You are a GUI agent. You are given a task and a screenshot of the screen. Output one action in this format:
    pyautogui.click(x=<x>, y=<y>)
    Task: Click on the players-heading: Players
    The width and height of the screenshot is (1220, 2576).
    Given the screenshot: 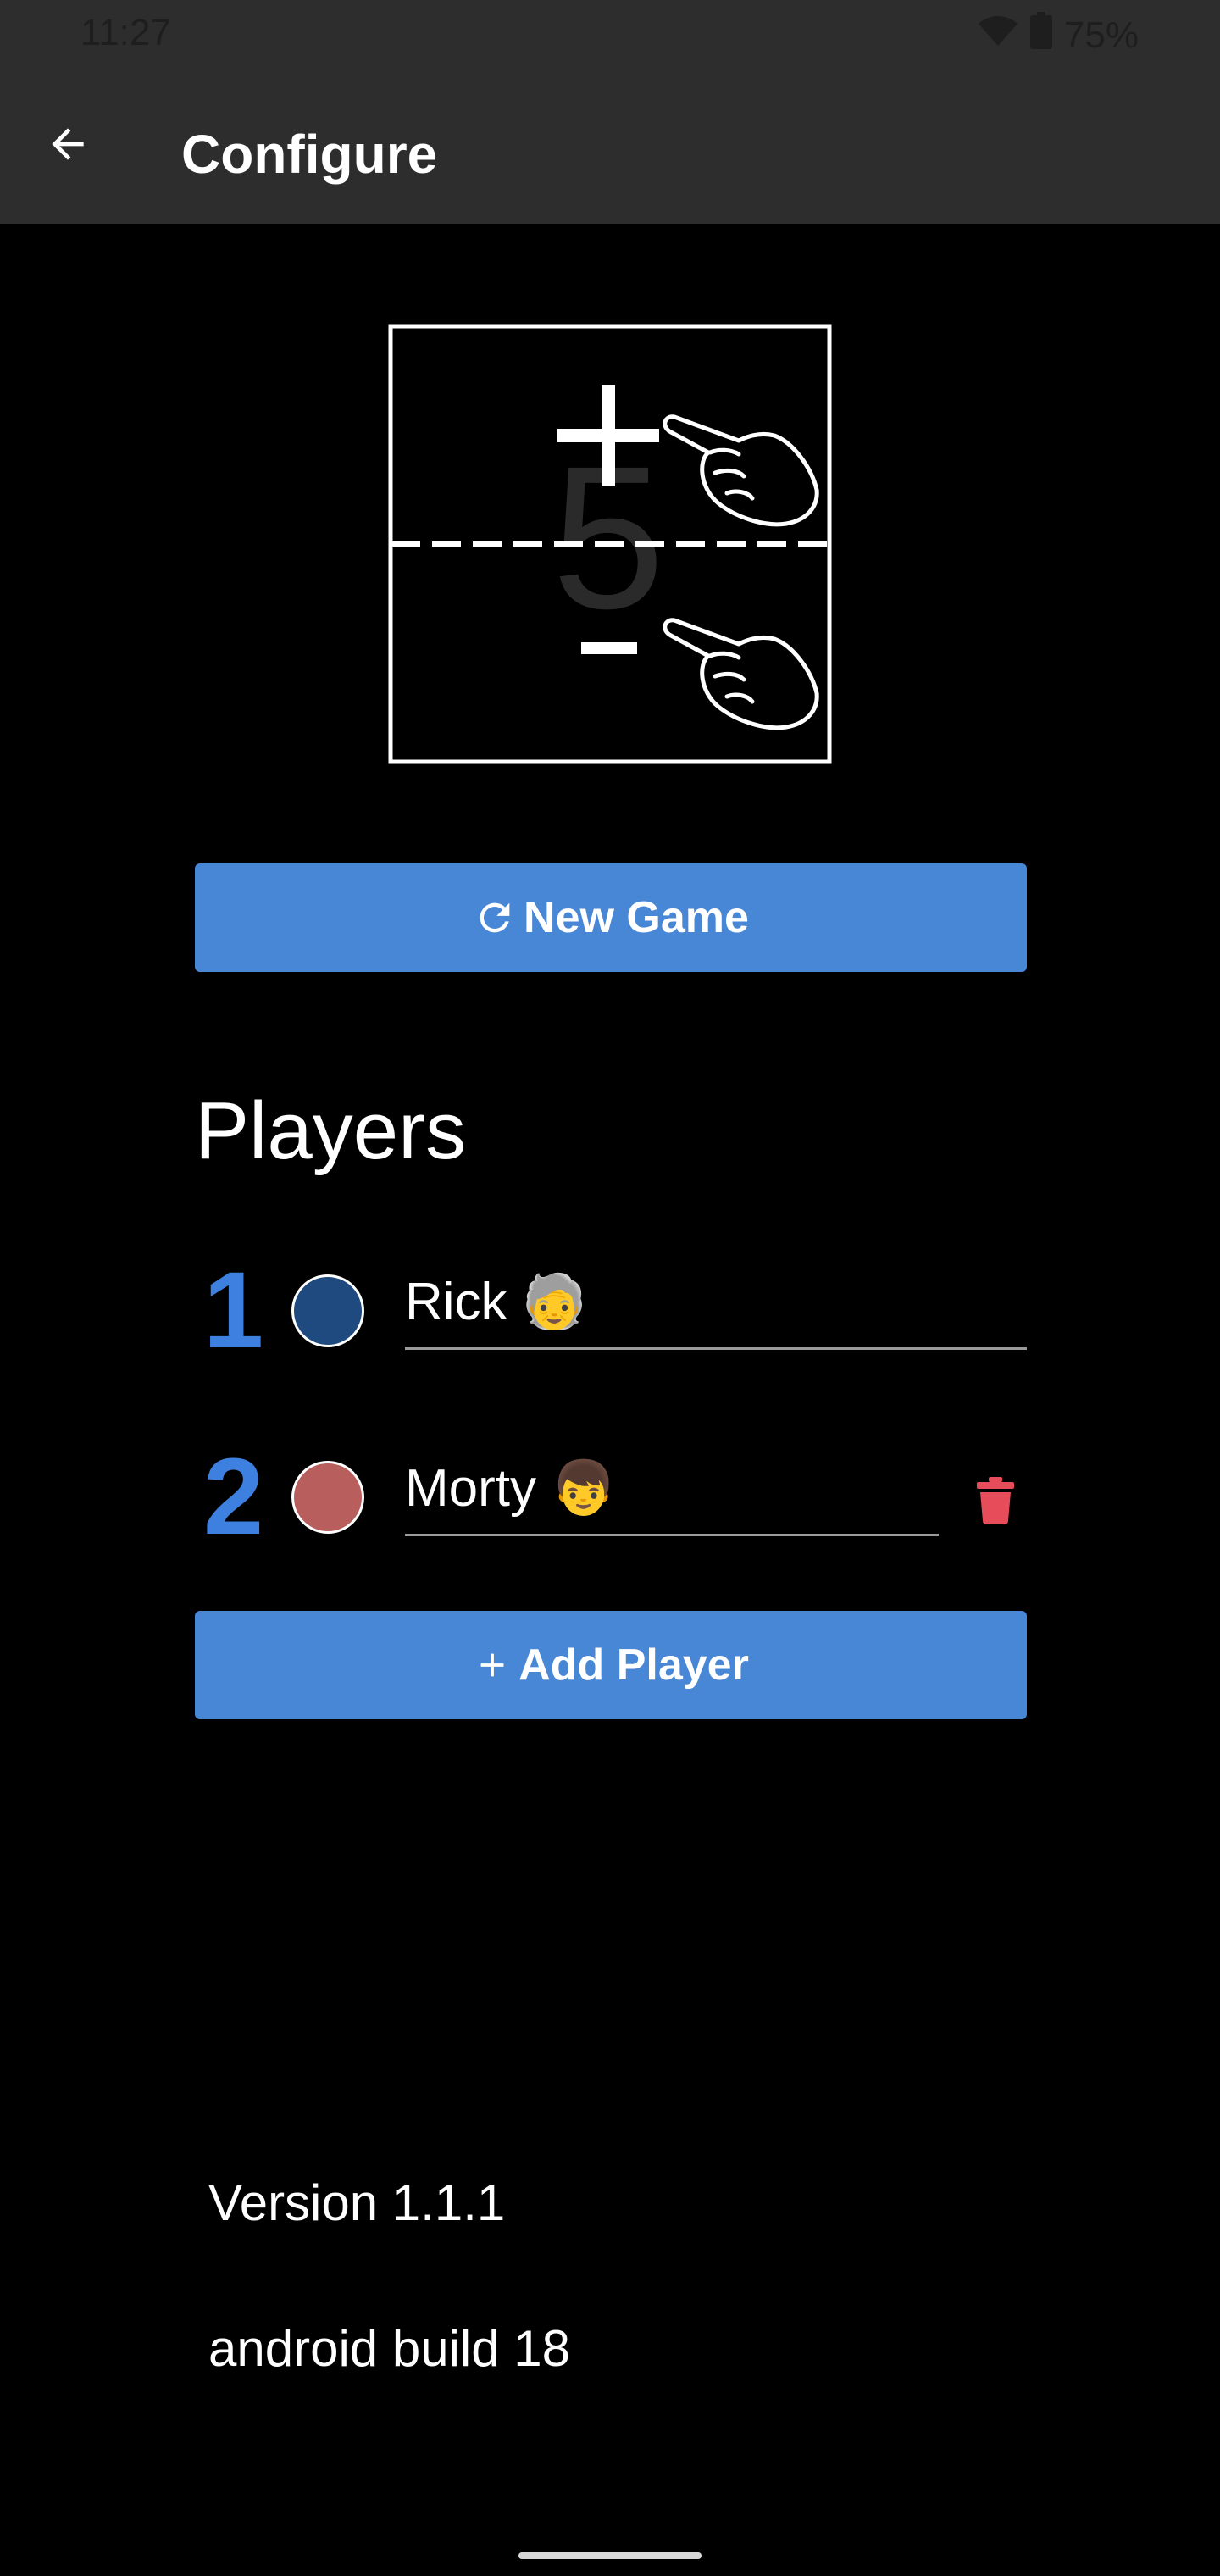 What is the action you would take?
    pyautogui.click(x=331, y=1130)
    